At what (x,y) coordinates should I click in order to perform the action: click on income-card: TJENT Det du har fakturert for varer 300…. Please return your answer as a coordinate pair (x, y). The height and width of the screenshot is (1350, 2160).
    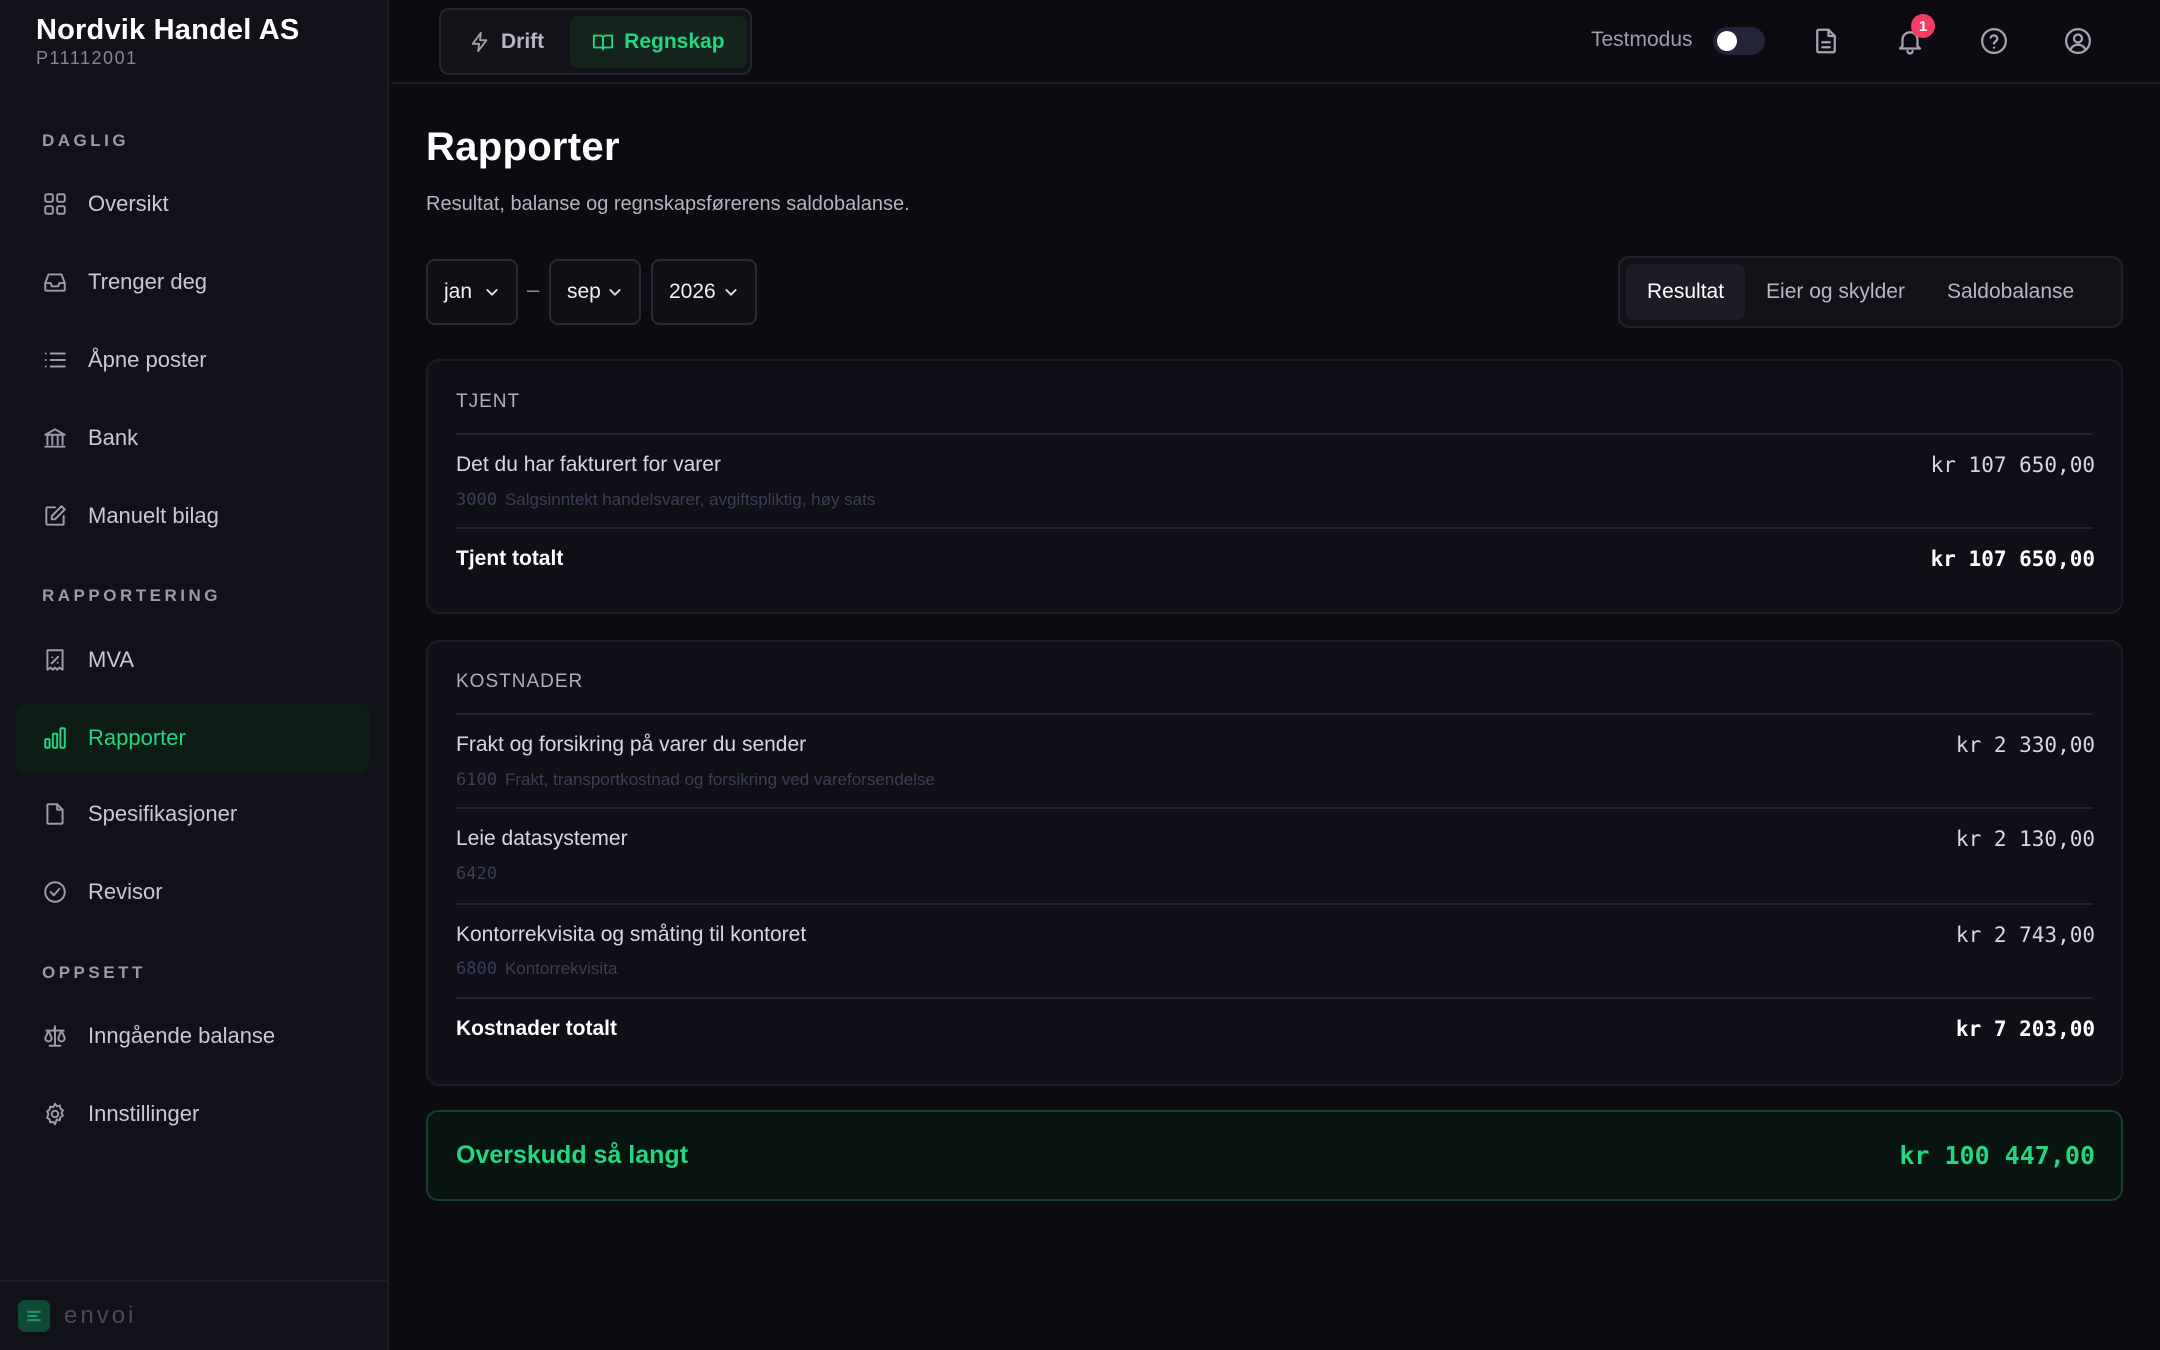
    Looking at the image, I should click on (1274, 486).